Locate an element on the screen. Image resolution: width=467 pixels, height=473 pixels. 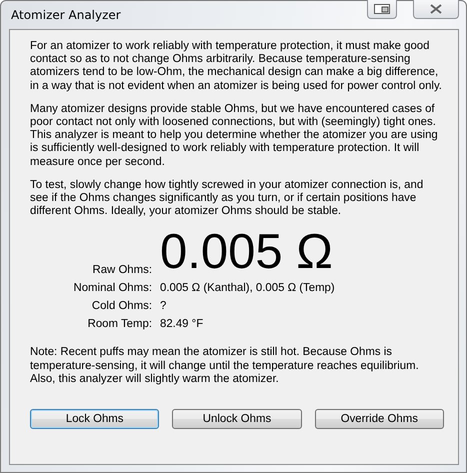
close-button is located at coordinates (436, 9).